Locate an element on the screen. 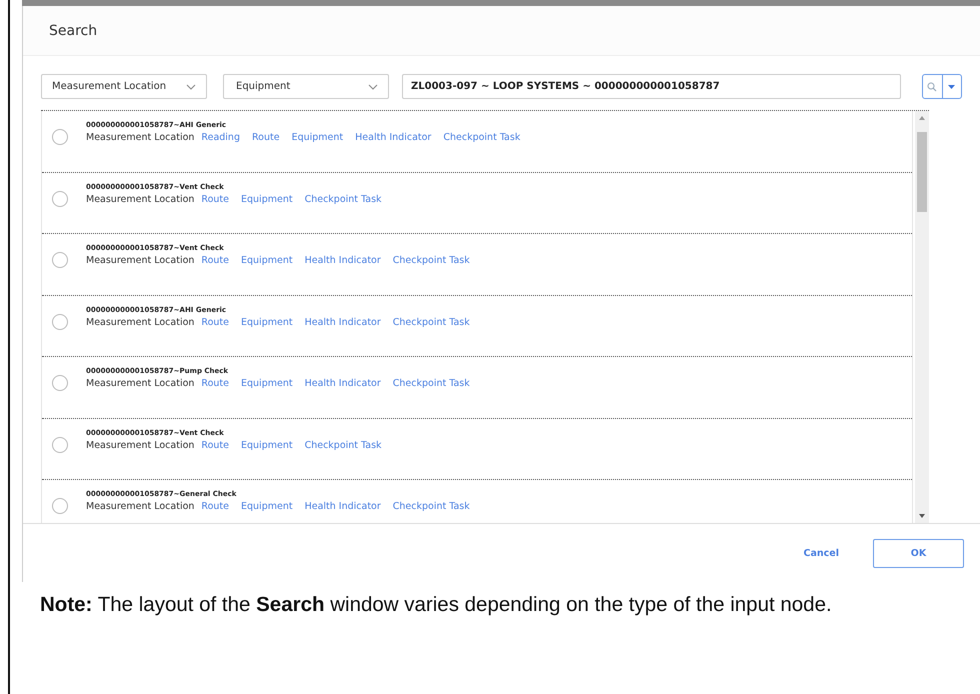  search-split-button is located at coordinates (942, 86).